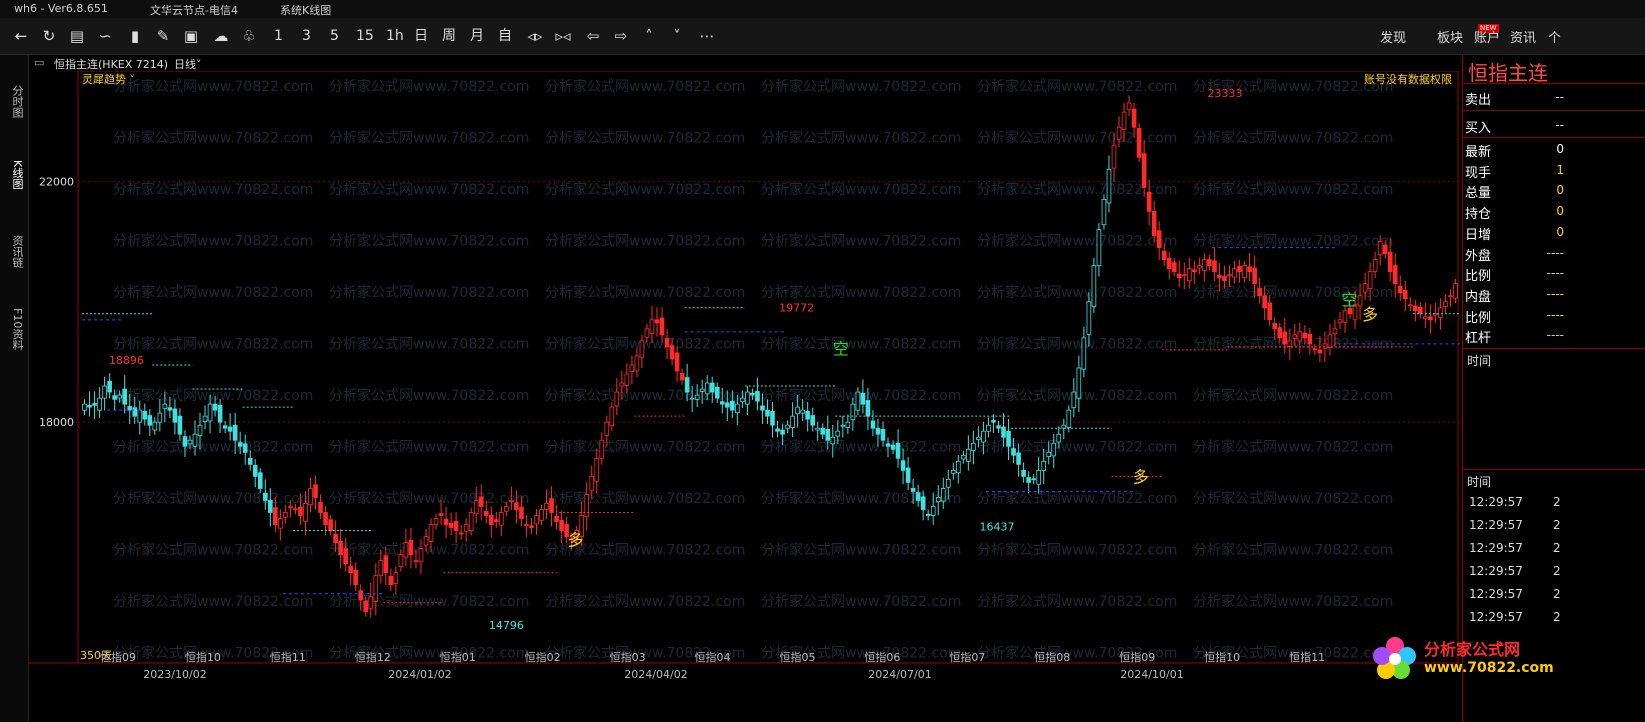 The width and height of the screenshot is (1645, 722). What do you see at coordinates (14, 329) in the screenshot?
I see `tab-f10: F10资料` at bounding box center [14, 329].